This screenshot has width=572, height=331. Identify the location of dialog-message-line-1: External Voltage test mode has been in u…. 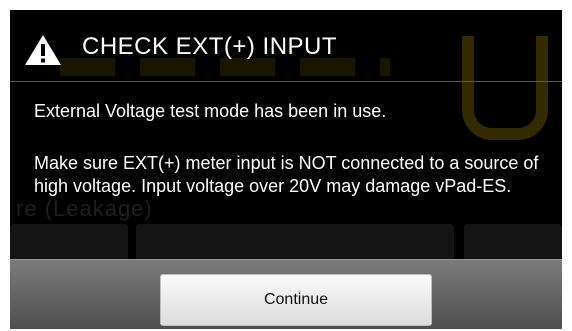
(210, 111).